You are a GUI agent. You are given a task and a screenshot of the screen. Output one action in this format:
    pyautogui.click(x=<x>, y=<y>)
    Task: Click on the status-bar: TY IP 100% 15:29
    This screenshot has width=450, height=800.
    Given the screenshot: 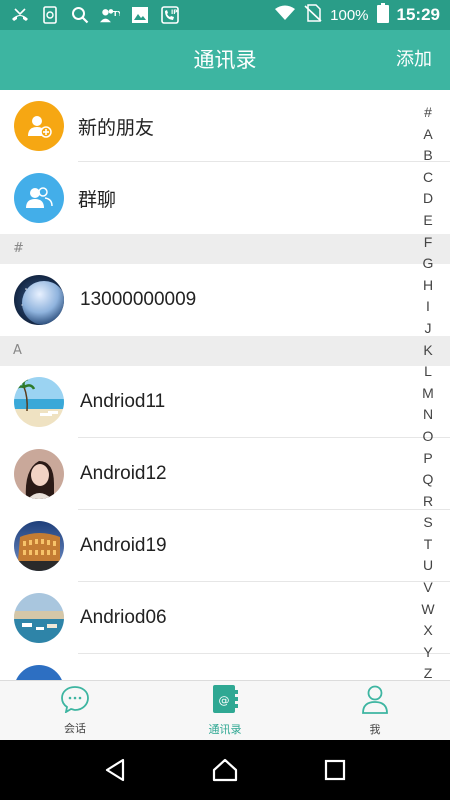 What is the action you would take?
    pyautogui.click(x=225, y=15)
    